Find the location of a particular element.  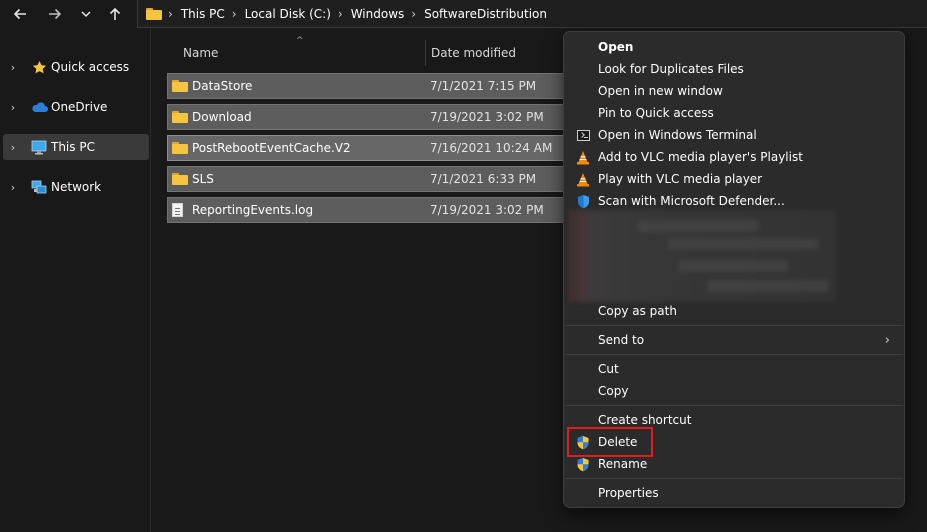

file-name: SLS is located at coordinates (203, 179).